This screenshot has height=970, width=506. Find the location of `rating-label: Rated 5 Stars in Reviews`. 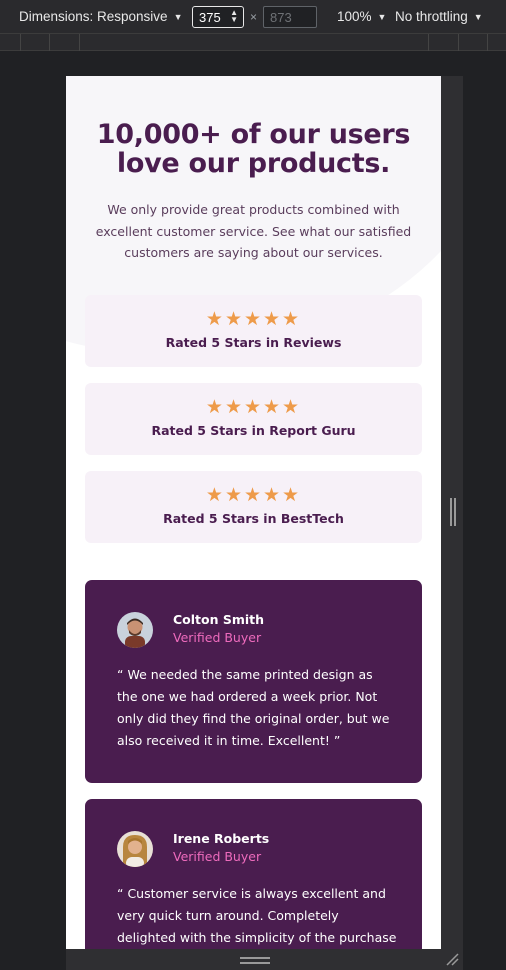

rating-label: Rated 5 Stars in Reviews is located at coordinates (253, 342).